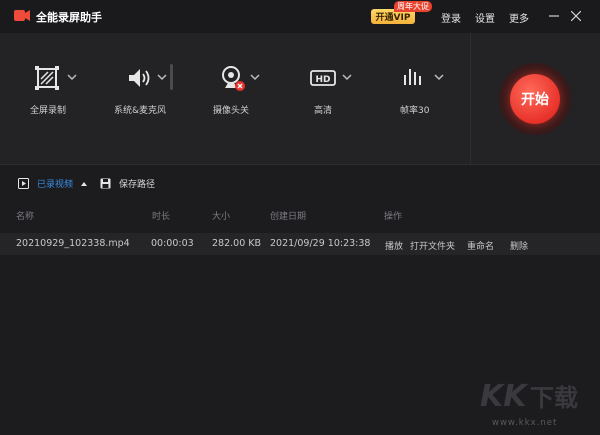 The height and width of the screenshot is (435, 600). I want to click on tab-save-path-label: 保存路径, so click(137, 185).